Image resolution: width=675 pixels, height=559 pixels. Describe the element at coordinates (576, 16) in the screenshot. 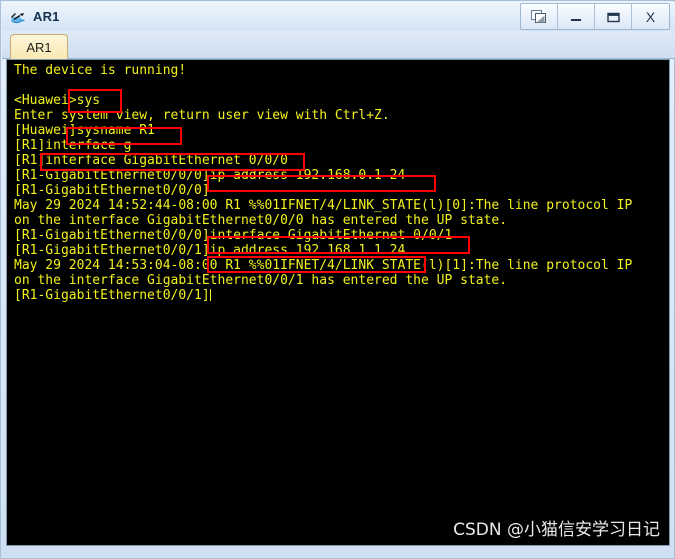

I see `minimize-button` at that location.